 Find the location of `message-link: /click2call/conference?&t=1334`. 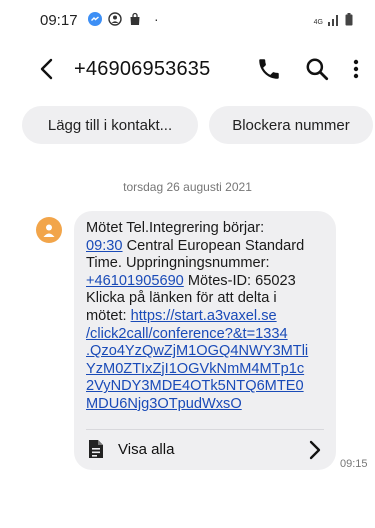

message-link: /click2call/conference?&t=1334 is located at coordinates (187, 334).